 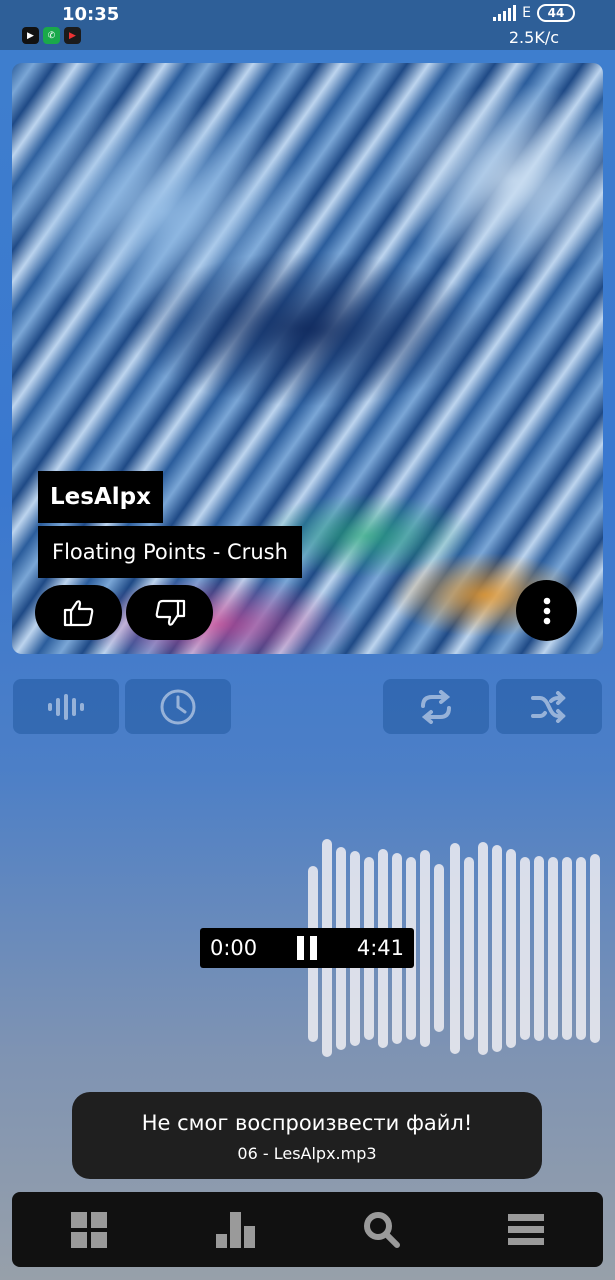 I want to click on media-app-icon: ▶, so click(x=72, y=35).